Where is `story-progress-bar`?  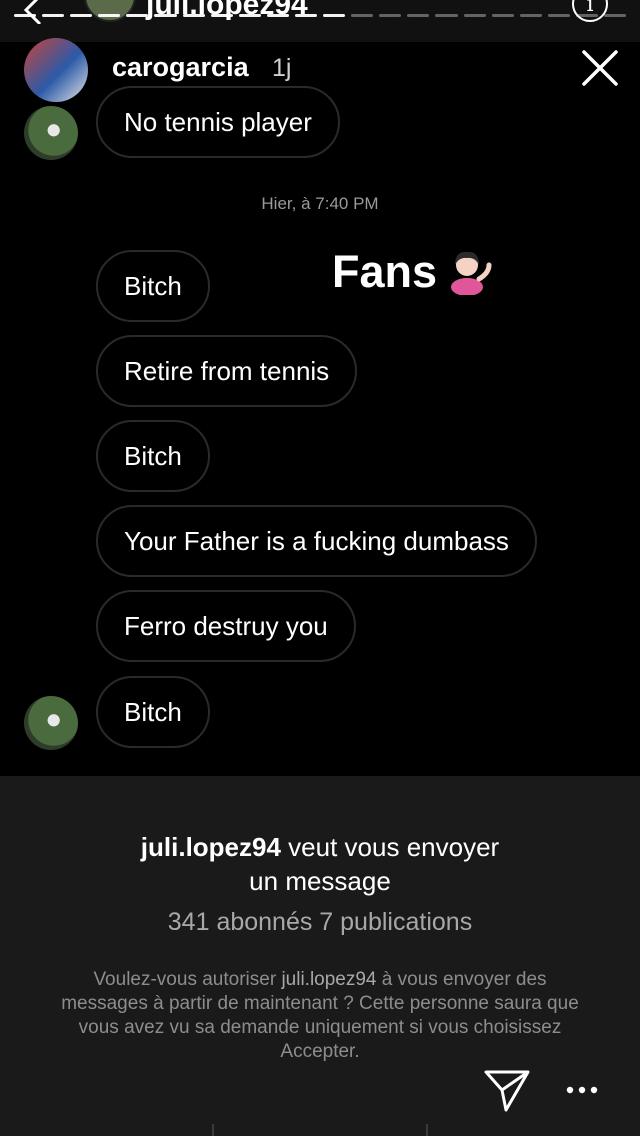 story-progress-bar is located at coordinates (320, 16).